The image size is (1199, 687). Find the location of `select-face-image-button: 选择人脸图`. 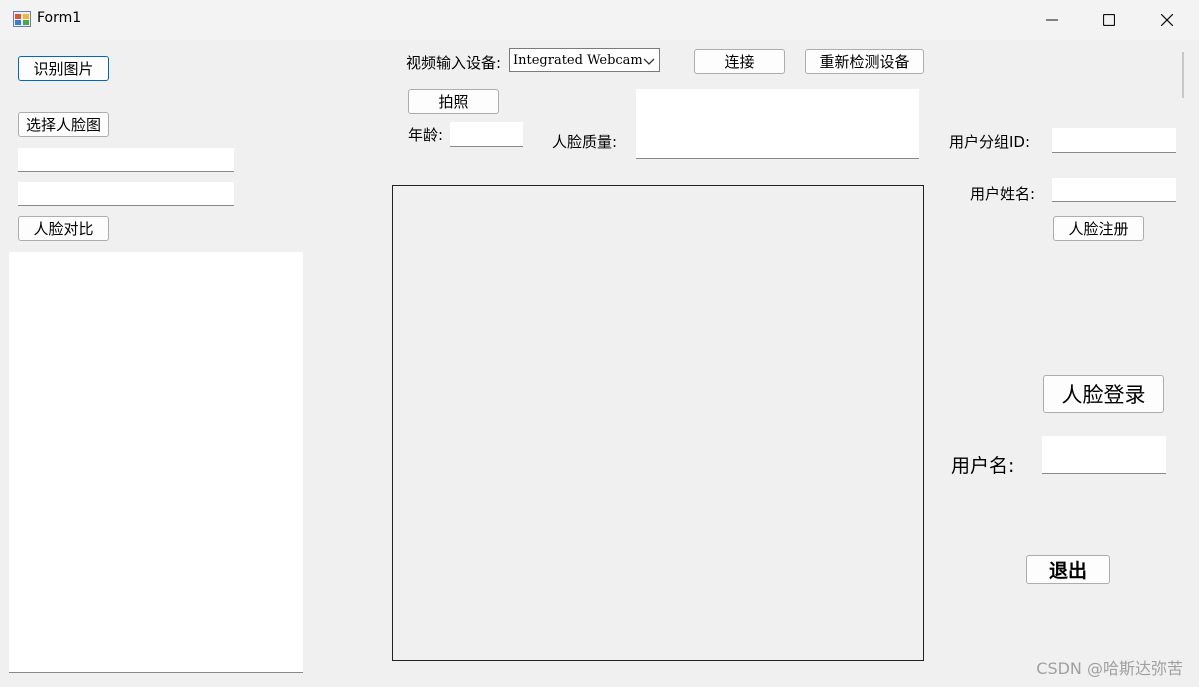

select-face-image-button: 选择人脸图 is located at coordinates (63, 124).